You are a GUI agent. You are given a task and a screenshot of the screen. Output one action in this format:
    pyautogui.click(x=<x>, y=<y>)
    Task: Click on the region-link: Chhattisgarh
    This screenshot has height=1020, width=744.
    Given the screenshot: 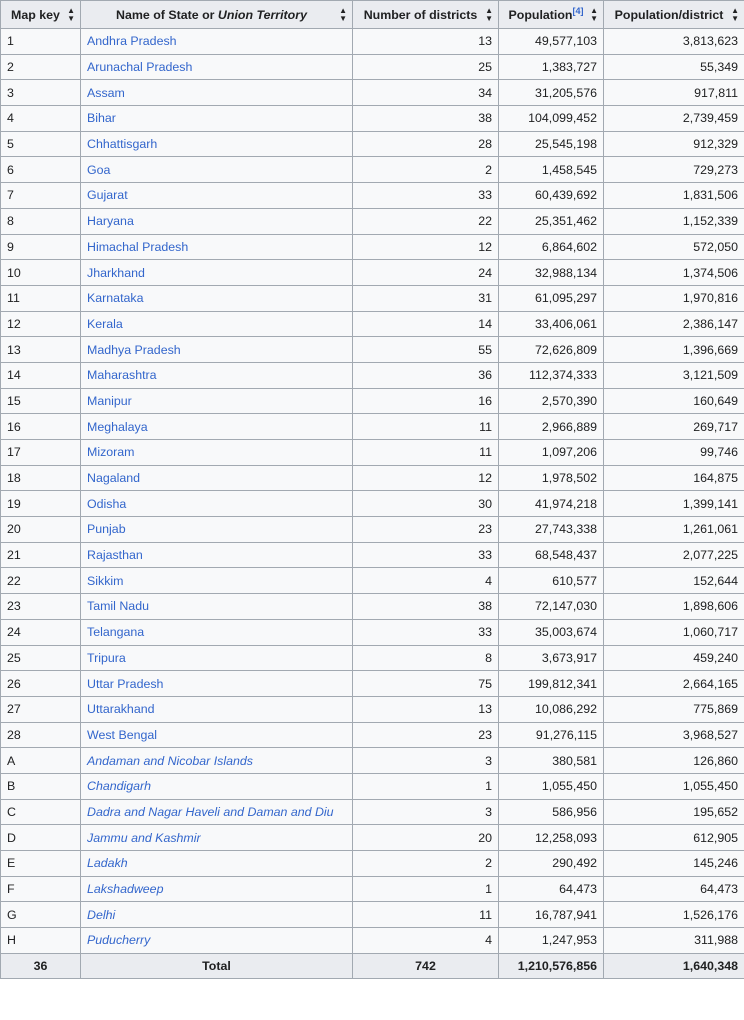 What is the action you would take?
    pyautogui.click(x=122, y=144)
    